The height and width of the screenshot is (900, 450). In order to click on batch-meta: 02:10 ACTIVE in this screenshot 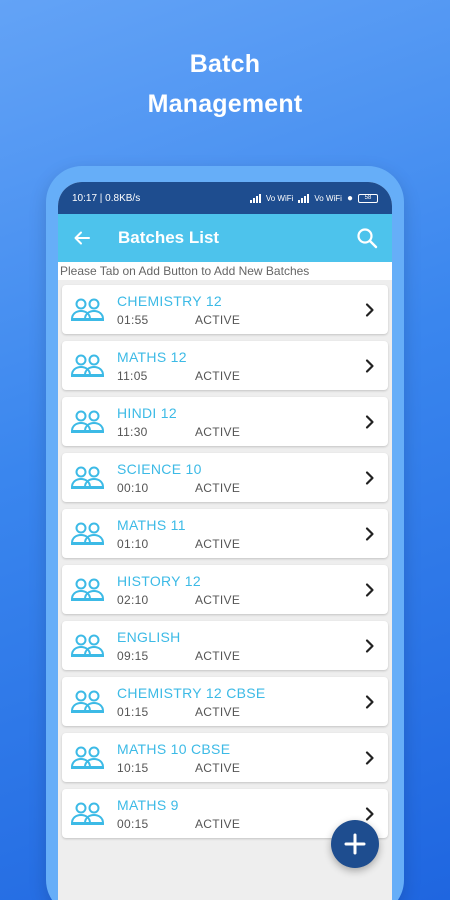, I will do `click(239, 600)`.